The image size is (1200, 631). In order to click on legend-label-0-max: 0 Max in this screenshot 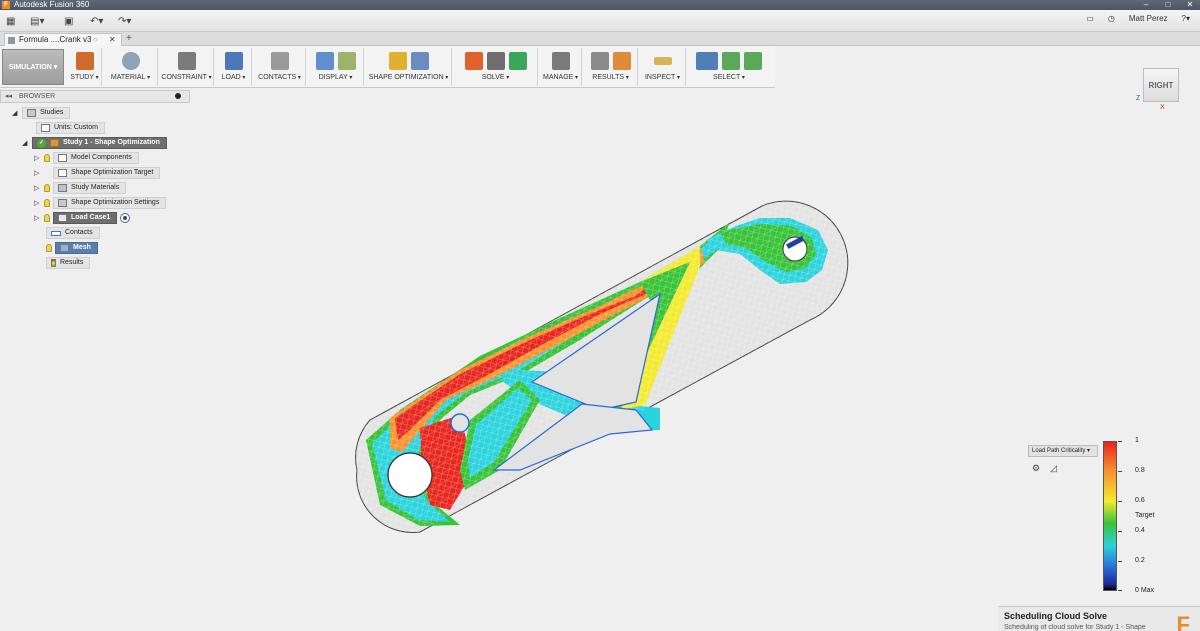, I will do `click(1145, 590)`.